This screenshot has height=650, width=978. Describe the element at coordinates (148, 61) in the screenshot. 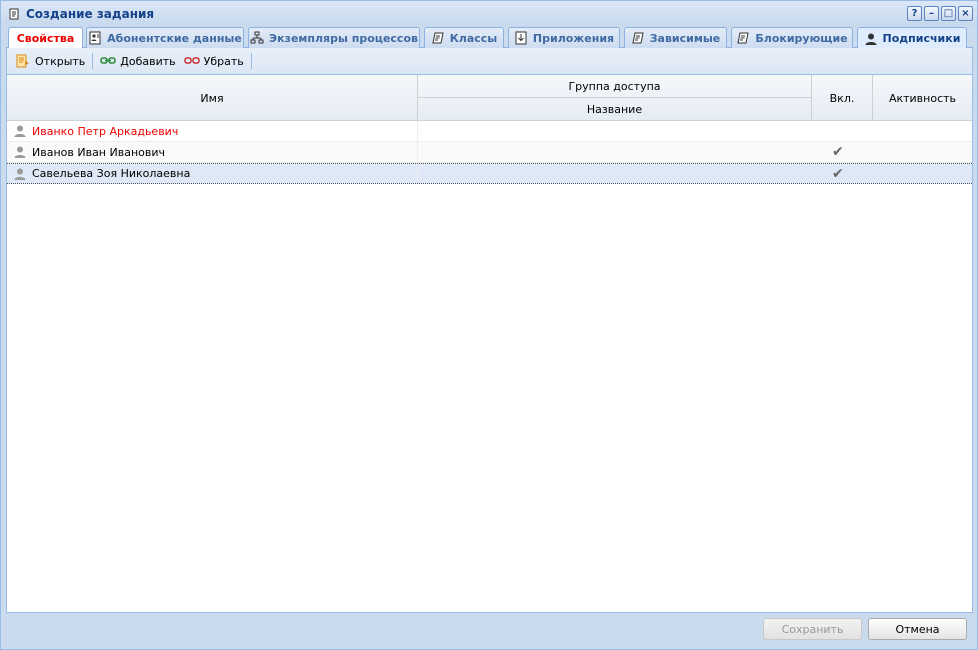

I see `add-button-label: Добавить` at that location.